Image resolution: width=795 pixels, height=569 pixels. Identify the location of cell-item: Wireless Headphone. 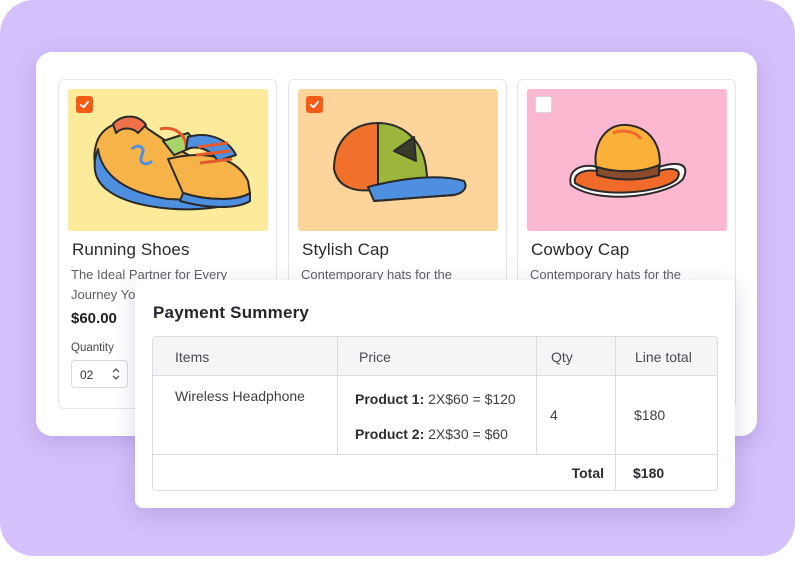
(240, 396).